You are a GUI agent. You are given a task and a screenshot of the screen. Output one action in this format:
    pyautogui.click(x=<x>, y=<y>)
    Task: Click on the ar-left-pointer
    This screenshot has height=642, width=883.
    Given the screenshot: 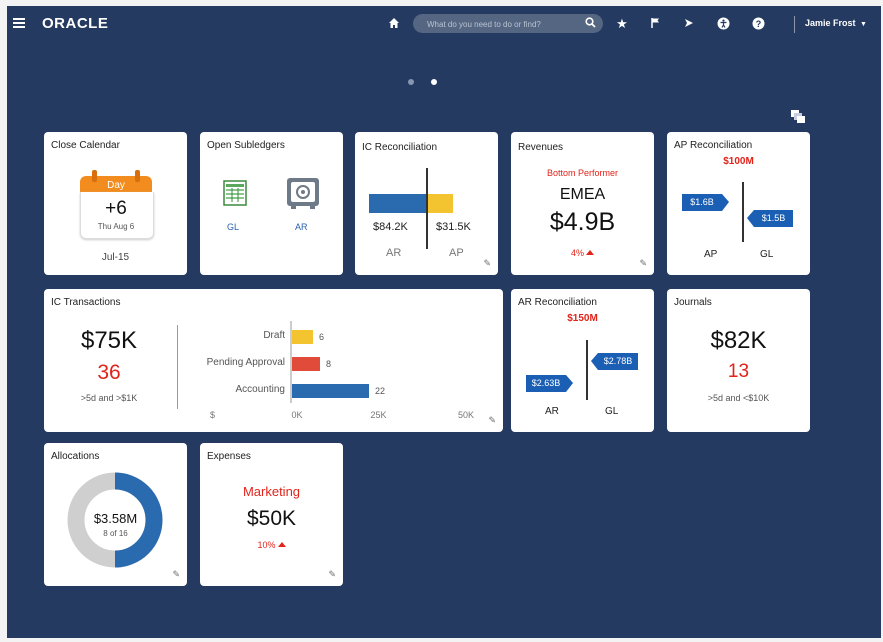 What is the action you would take?
    pyautogui.click(x=569, y=383)
    